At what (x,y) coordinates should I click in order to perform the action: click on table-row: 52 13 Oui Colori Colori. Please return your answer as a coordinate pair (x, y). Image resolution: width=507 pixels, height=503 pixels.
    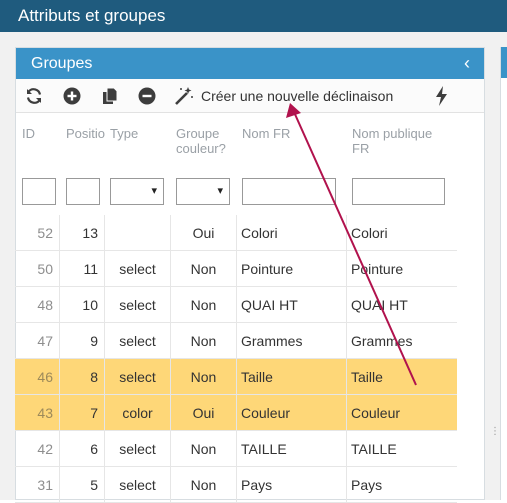
    Looking at the image, I should click on (236, 233).